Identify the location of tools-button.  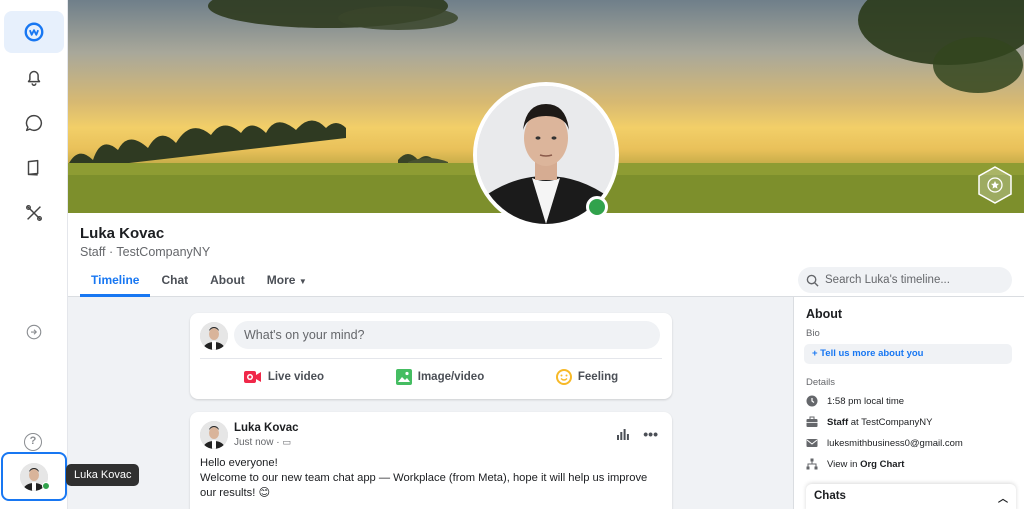
(34, 213).